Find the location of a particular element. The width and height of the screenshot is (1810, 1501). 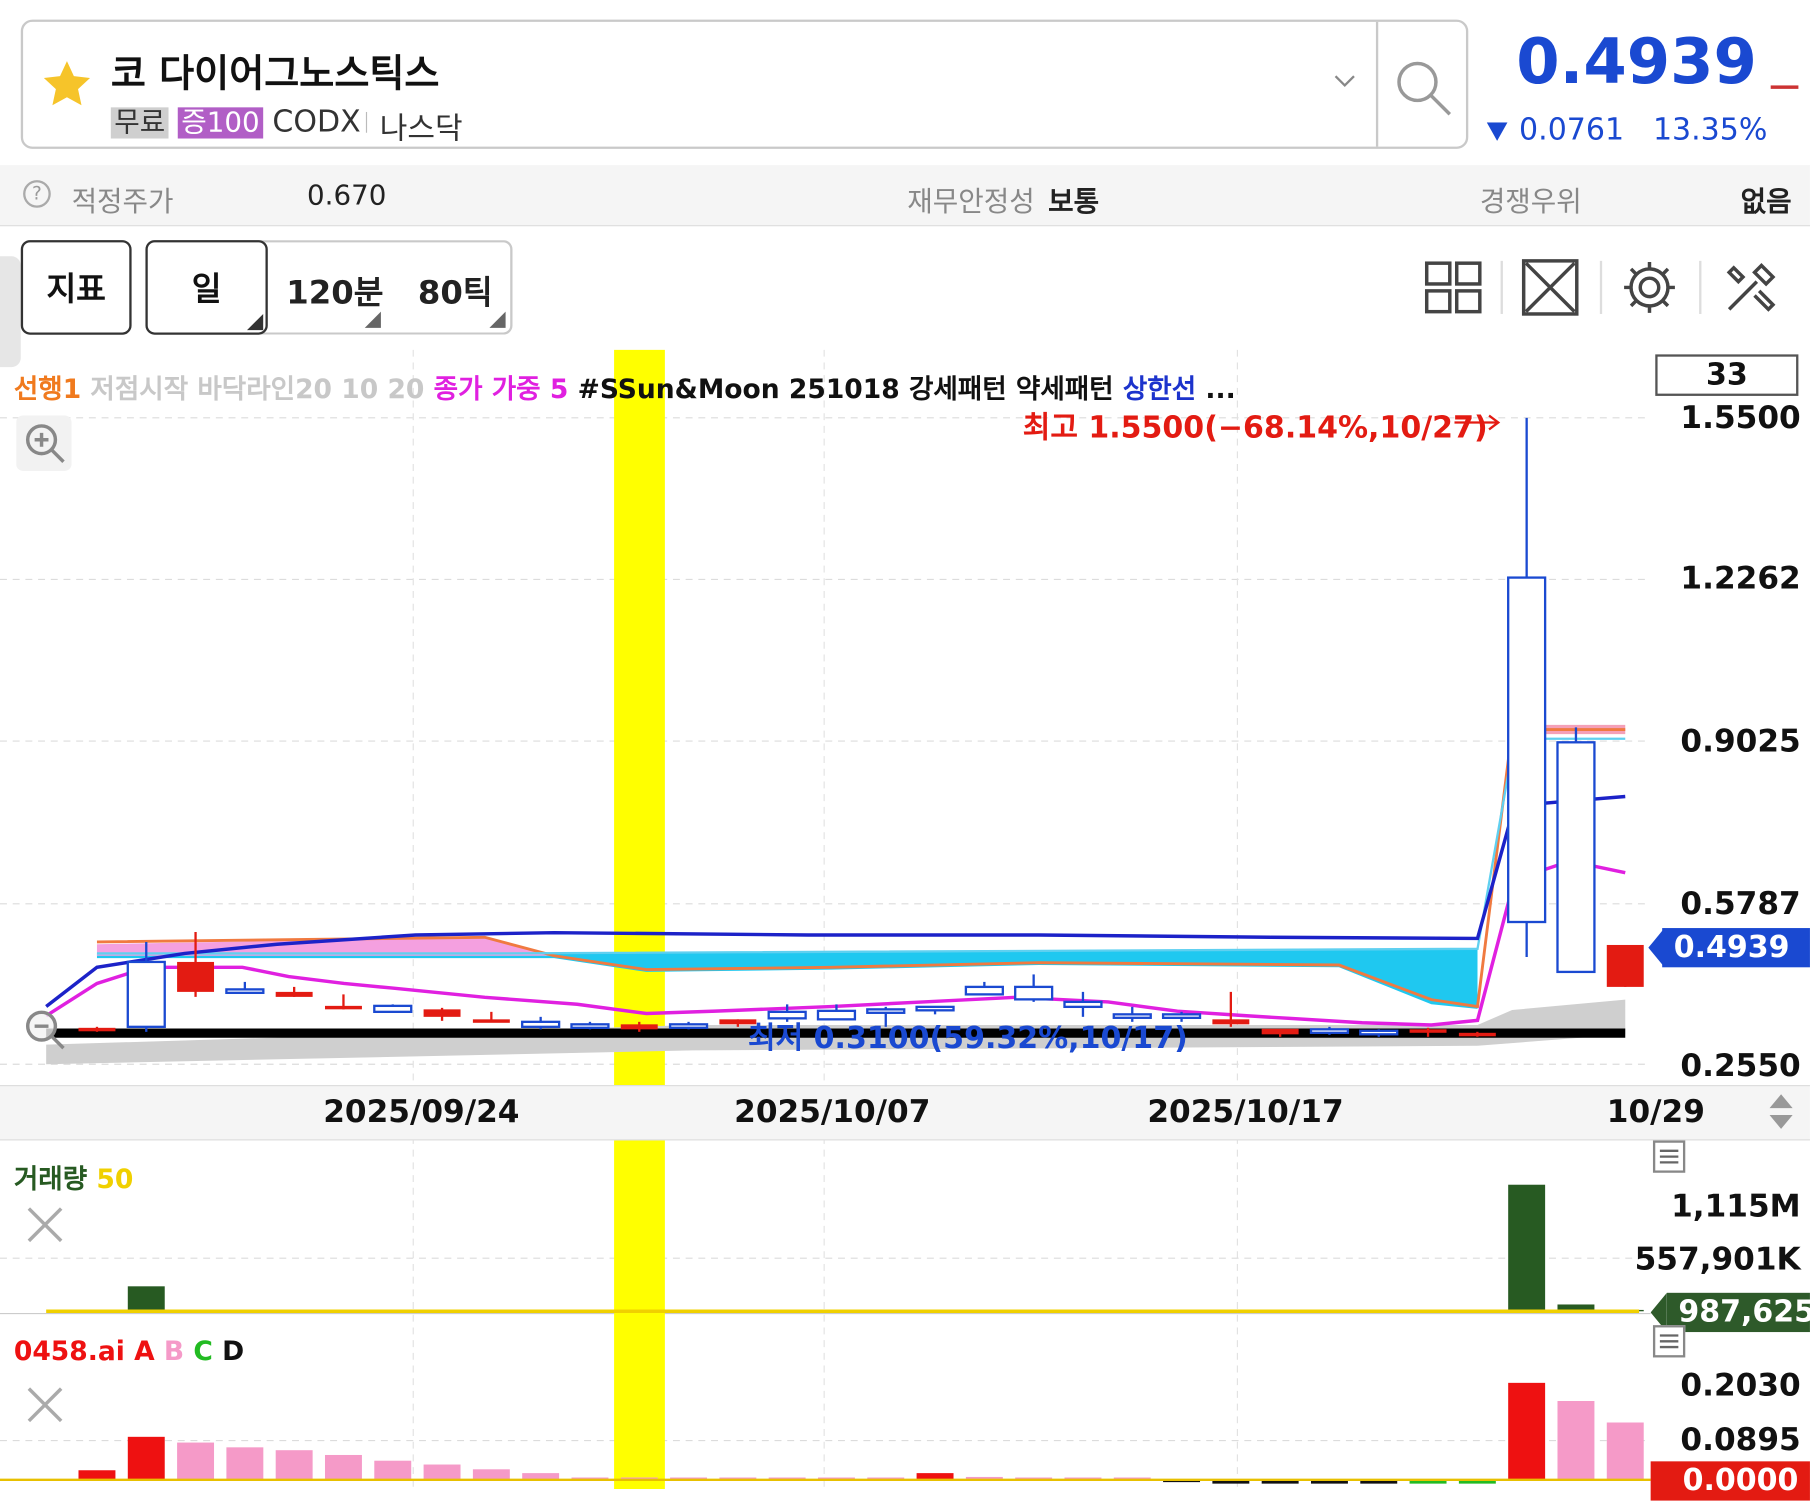

market-name: 나스닥 is located at coordinates (421, 126).